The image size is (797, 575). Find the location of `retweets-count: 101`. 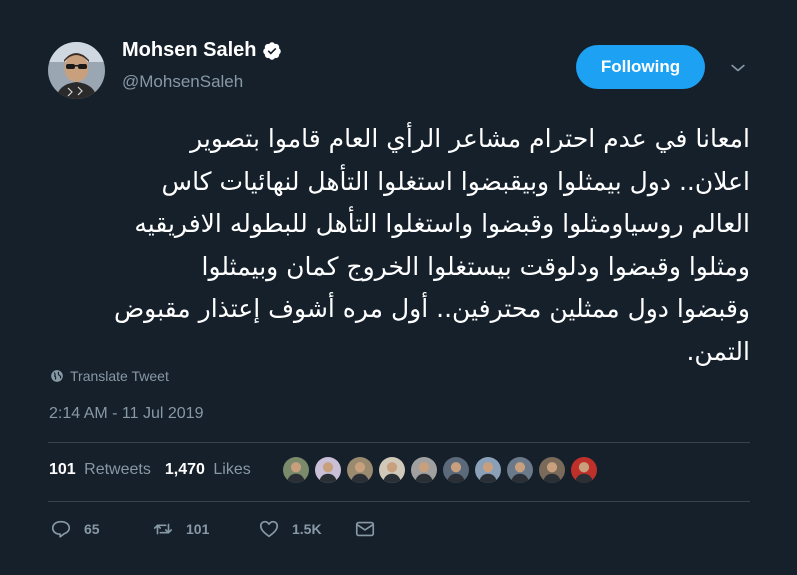

retweets-count: 101 is located at coordinates (62, 469).